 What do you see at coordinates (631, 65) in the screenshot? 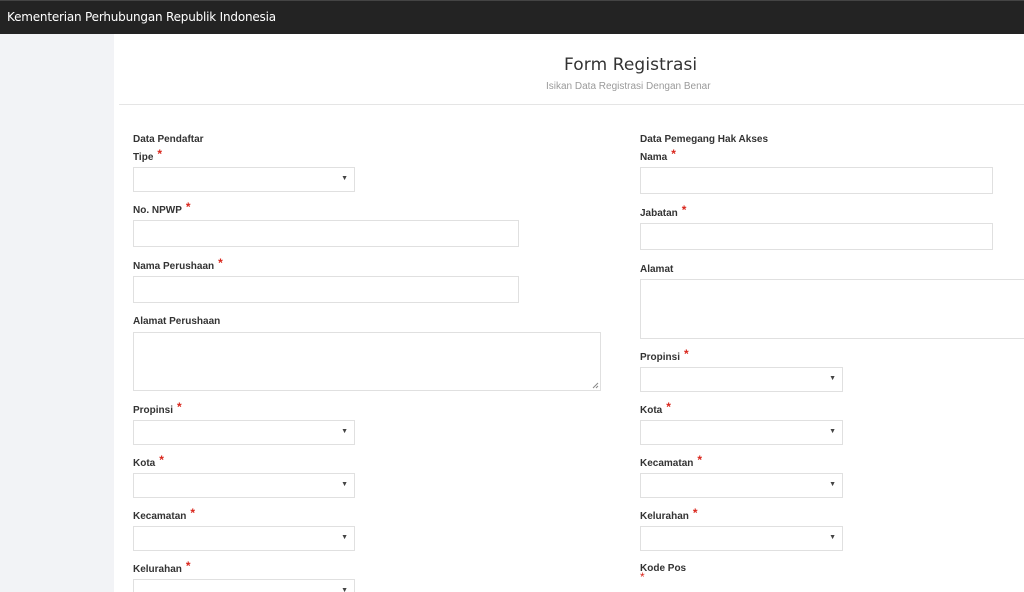
I see `form-title: Form Registrasi` at bounding box center [631, 65].